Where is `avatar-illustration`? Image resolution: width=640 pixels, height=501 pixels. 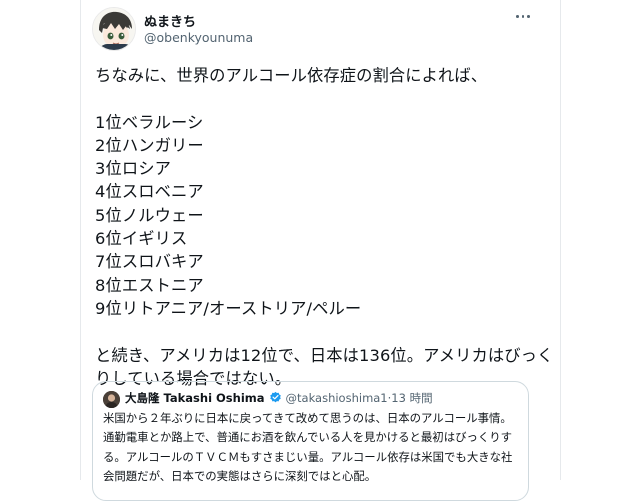
avatar-illustration is located at coordinates (114, 29).